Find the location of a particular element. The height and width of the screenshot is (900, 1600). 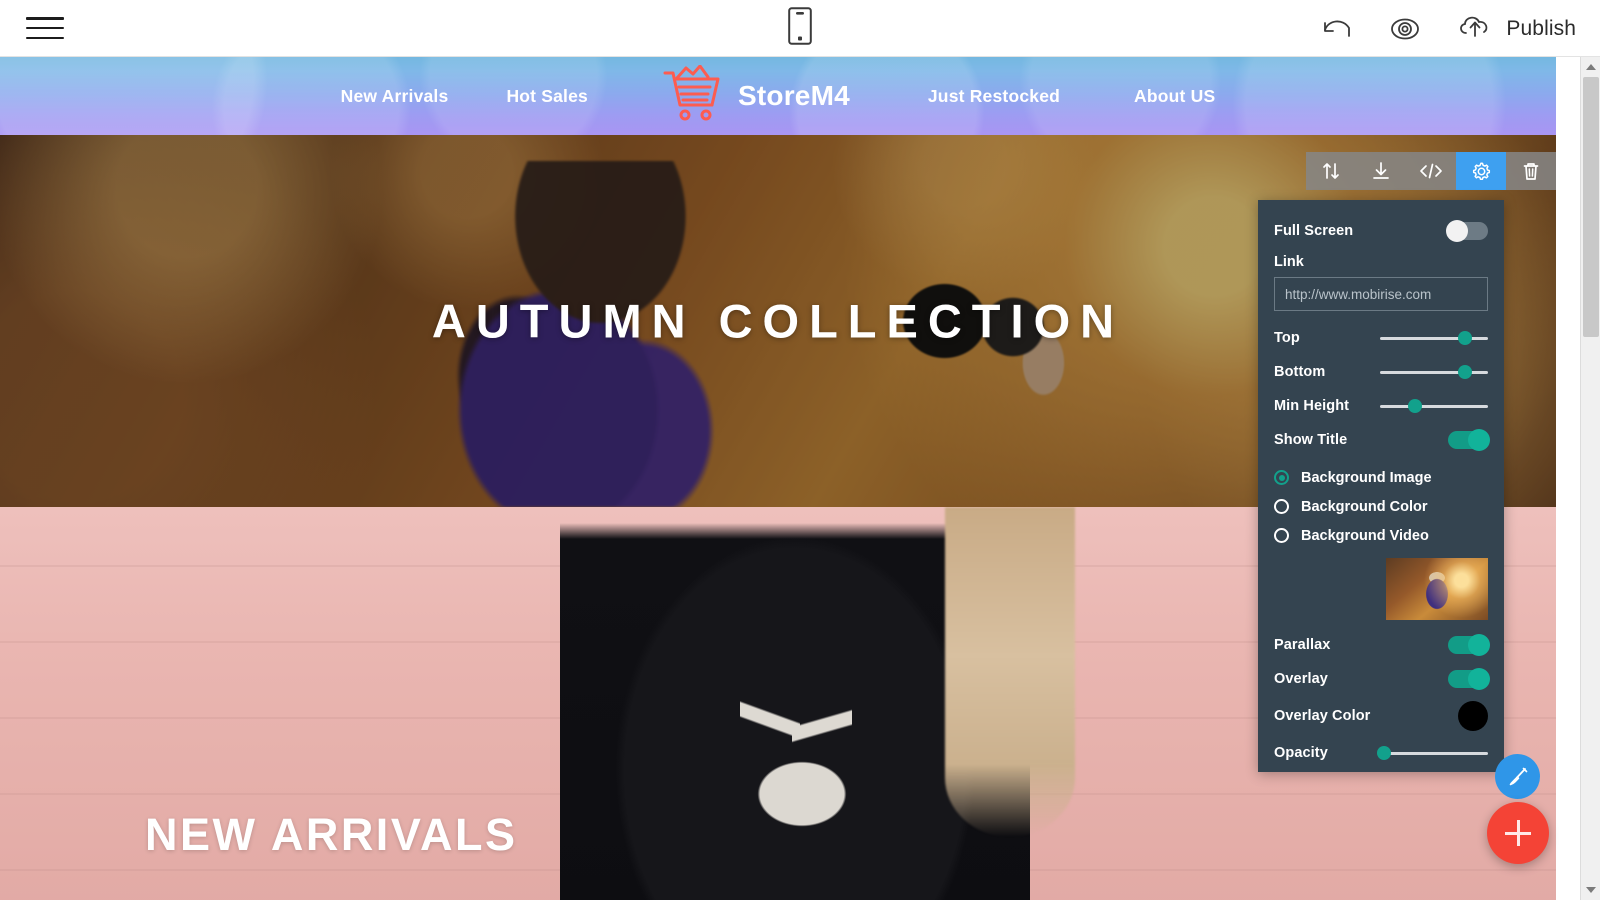

eye-icon is located at coordinates (1405, 29).